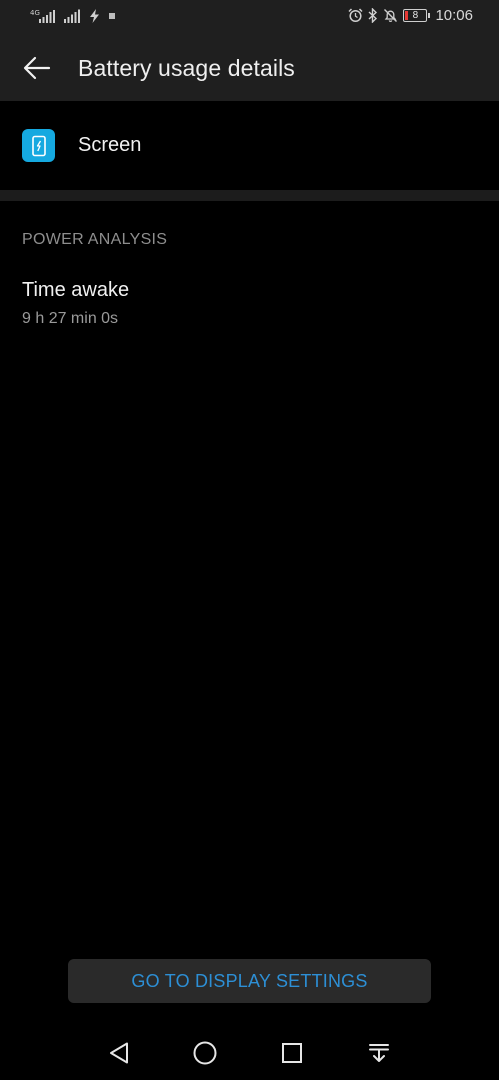 Image resolution: width=499 pixels, height=1080 pixels. Describe the element at coordinates (249, 1052) in the screenshot. I see `navigation-bar` at that location.